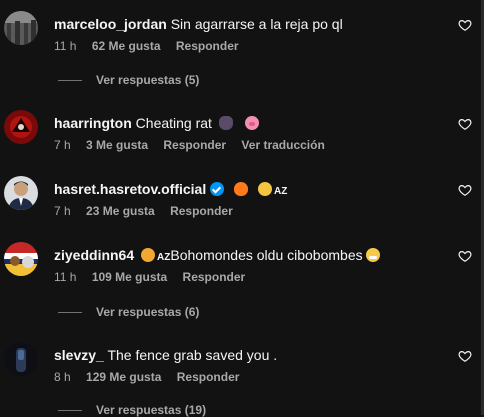 The height and width of the screenshot is (417, 484). Describe the element at coordinates (251, 123) in the screenshot. I see `pig-face-emoji` at that location.